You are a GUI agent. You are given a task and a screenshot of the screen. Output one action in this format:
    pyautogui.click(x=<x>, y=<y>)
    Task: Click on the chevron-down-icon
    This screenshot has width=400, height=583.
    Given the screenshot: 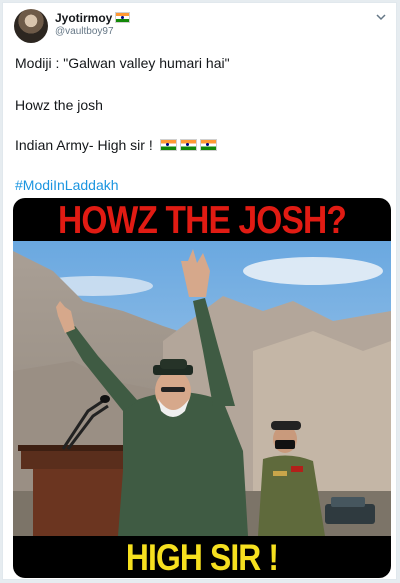 What is the action you would take?
    pyautogui.click(x=381, y=17)
    